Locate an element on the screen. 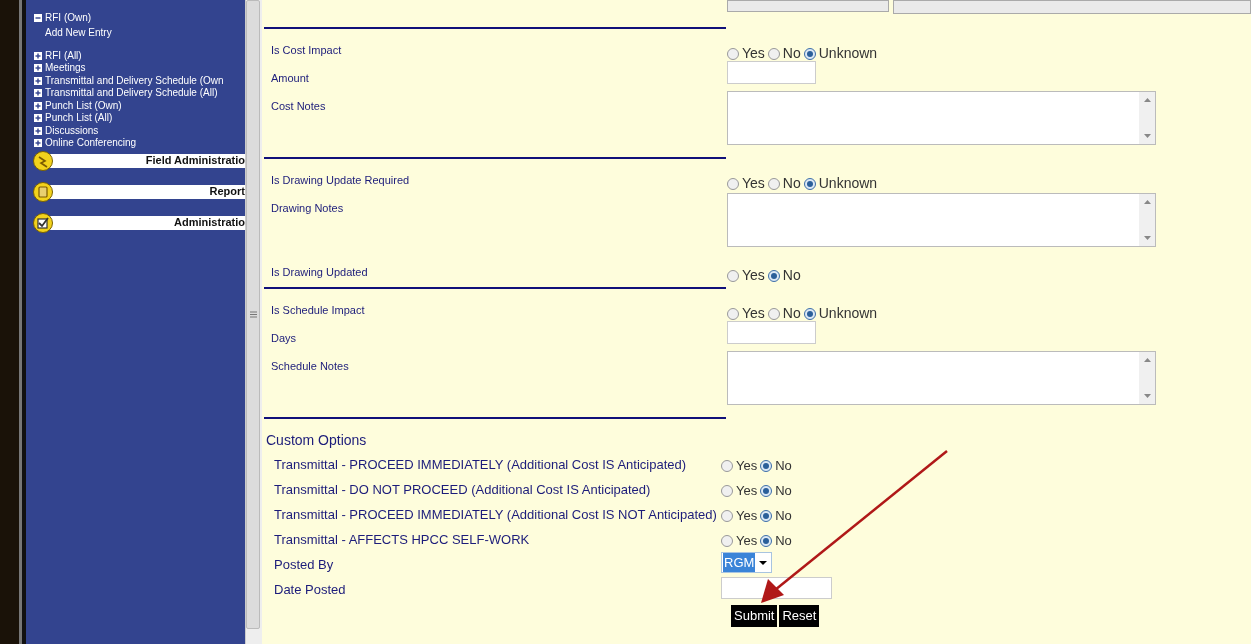  option-label: Date Posted is located at coordinates (310, 589).